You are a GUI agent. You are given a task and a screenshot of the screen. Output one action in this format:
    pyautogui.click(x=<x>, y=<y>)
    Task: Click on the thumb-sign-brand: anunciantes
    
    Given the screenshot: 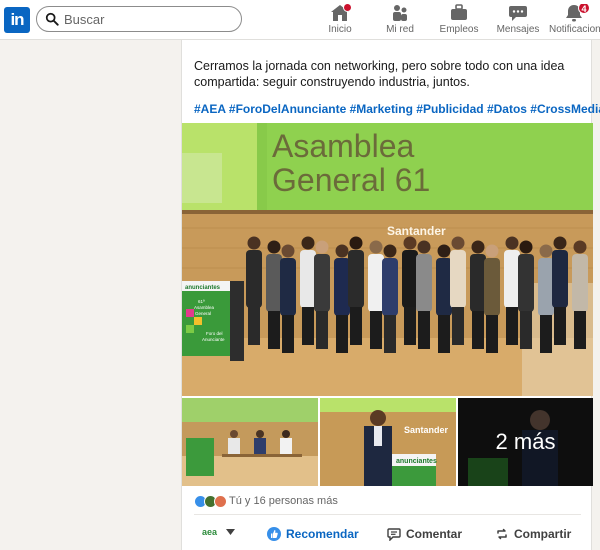 What is the action you would take?
    pyautogui.click(x=416, y=461)
    